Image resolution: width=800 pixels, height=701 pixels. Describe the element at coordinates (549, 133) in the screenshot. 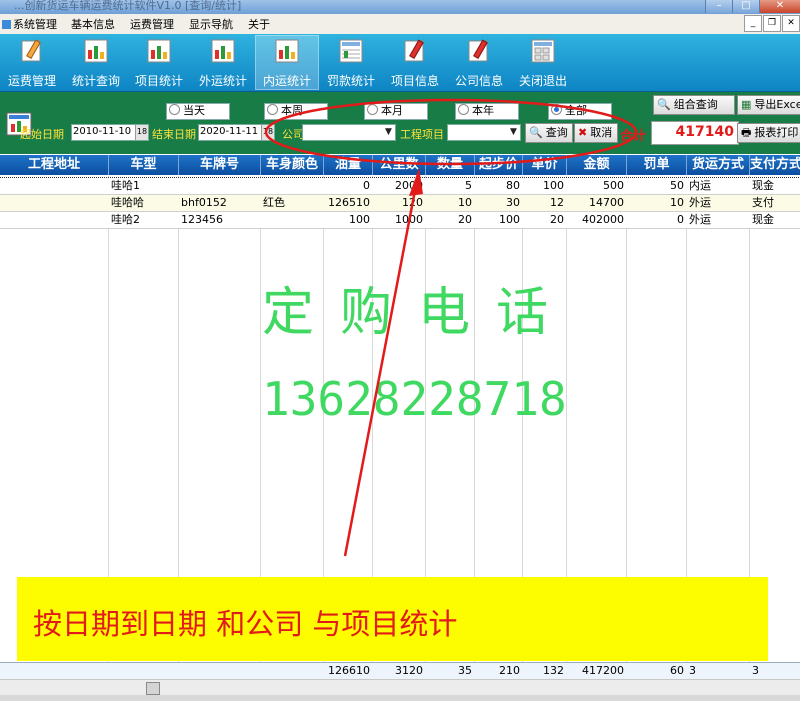

I see `query-button: 🔍 查询` at that location.